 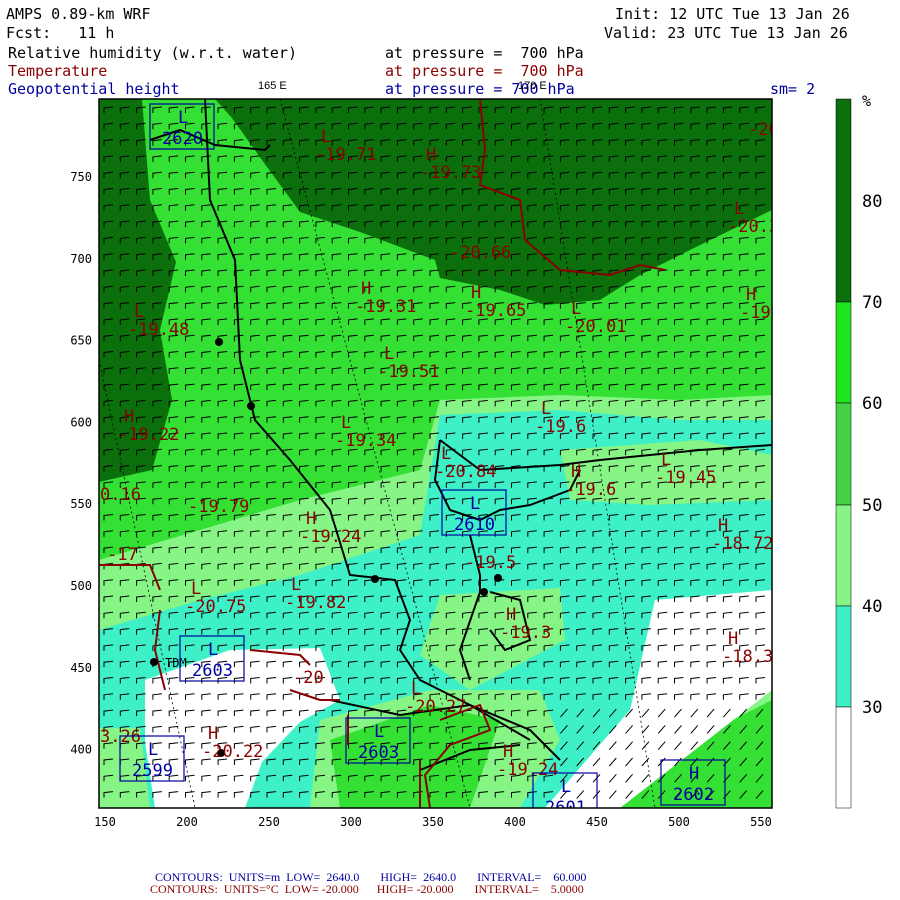 I want to click on colorbar-label: 50, so click(x=872, y=506).